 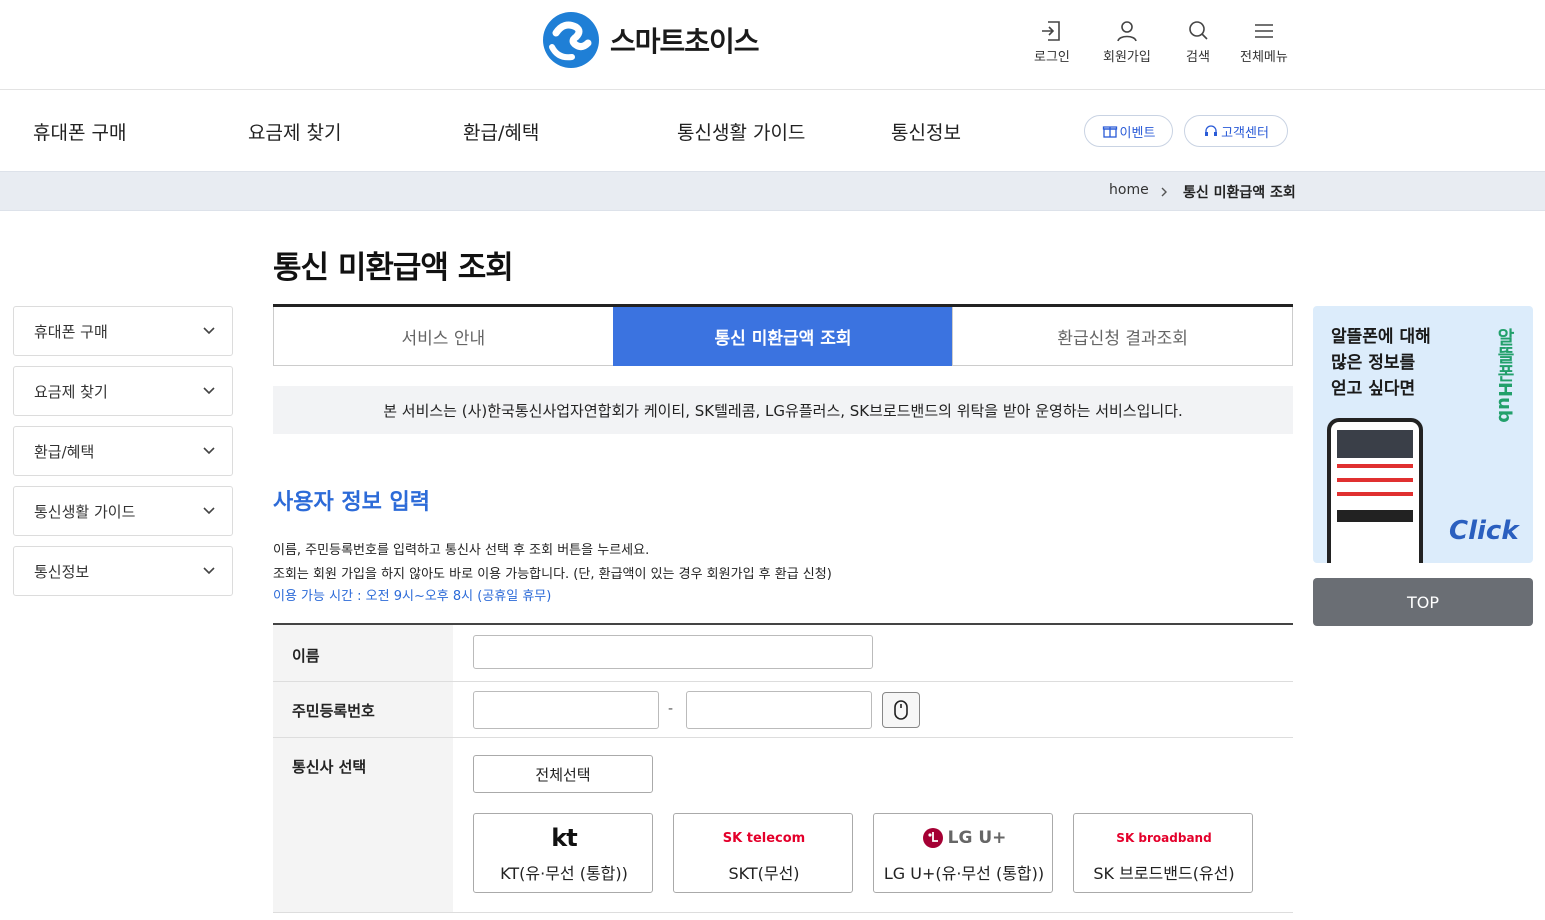 What do you see at coordinates (71, 331) in the screenshot?
I see `side-nav-label: 휴대폰 구매` at bounding box center [71, 331].